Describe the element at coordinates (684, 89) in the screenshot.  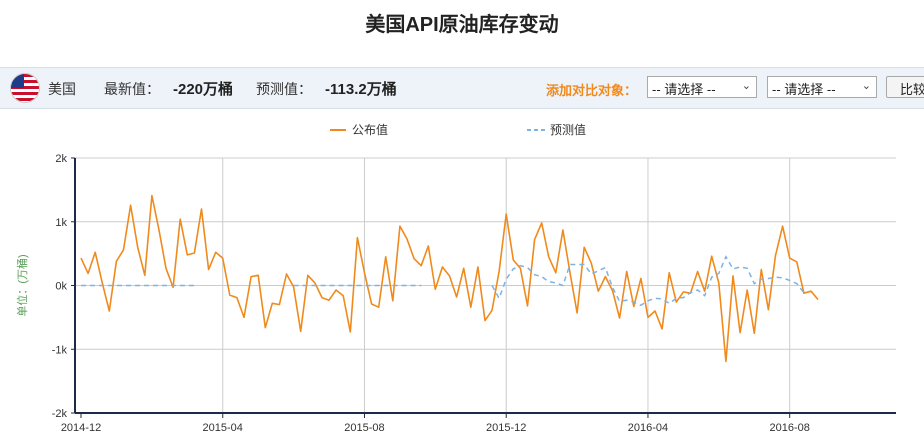
I see `compare-select-1-value: -- 请选择 --` at that location.